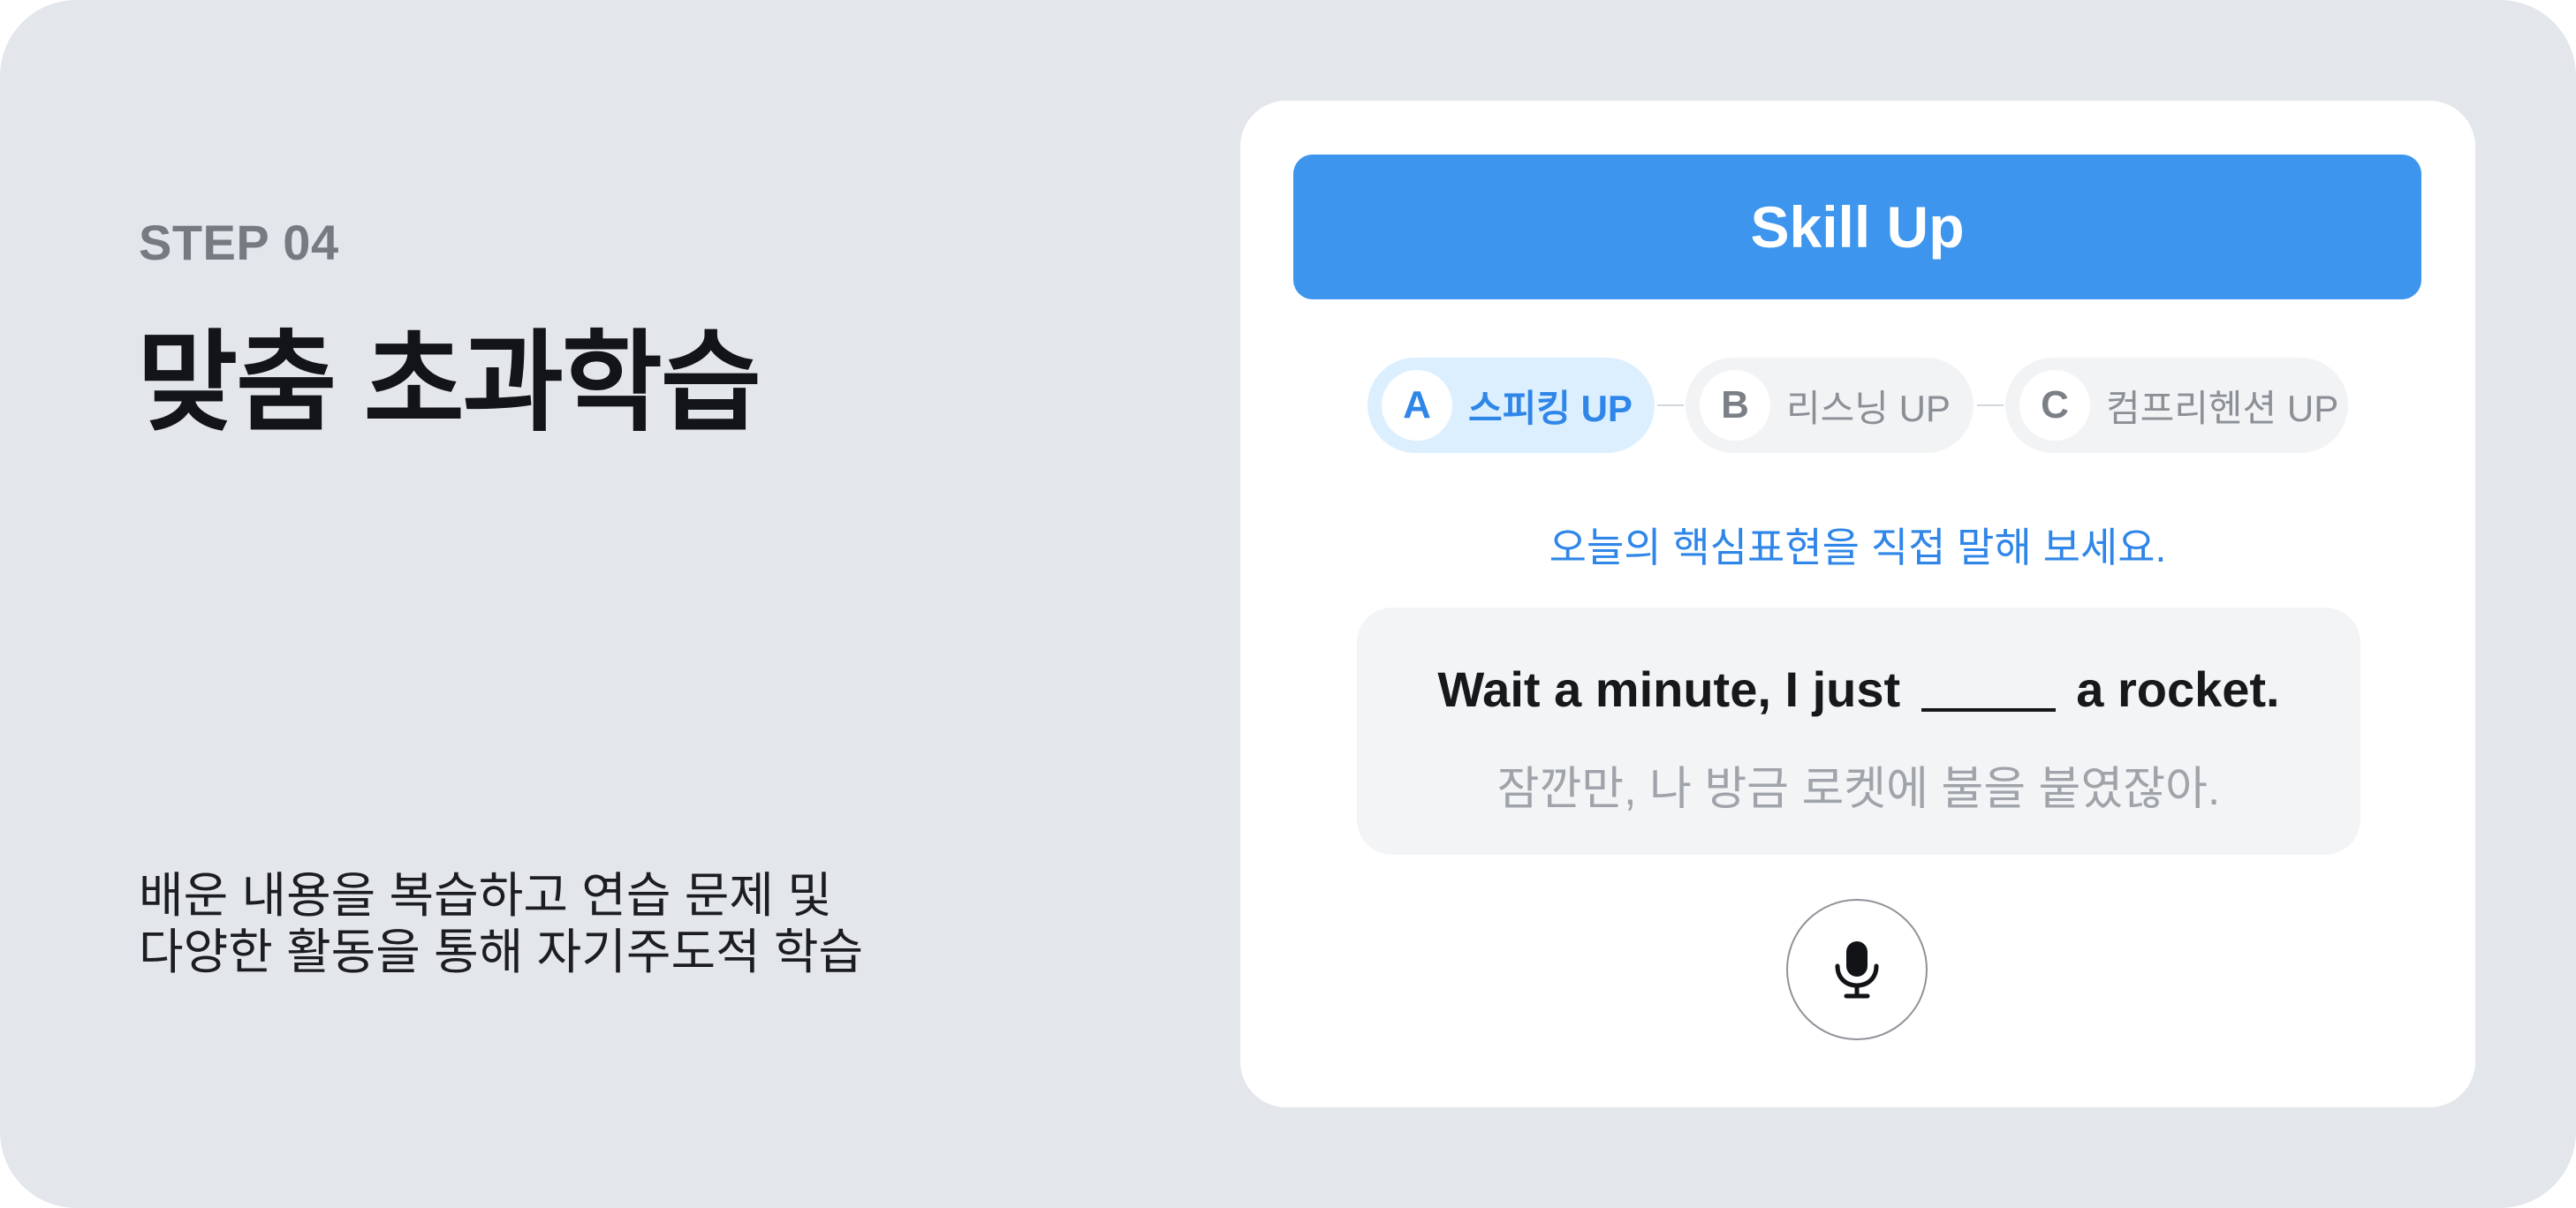 The width and height of the screenshot is (2576, 1208). What do you see at coordinates (239, 242) in the screenshot?
I see `step-label: STEP 04` at bounding box center [239, 242].